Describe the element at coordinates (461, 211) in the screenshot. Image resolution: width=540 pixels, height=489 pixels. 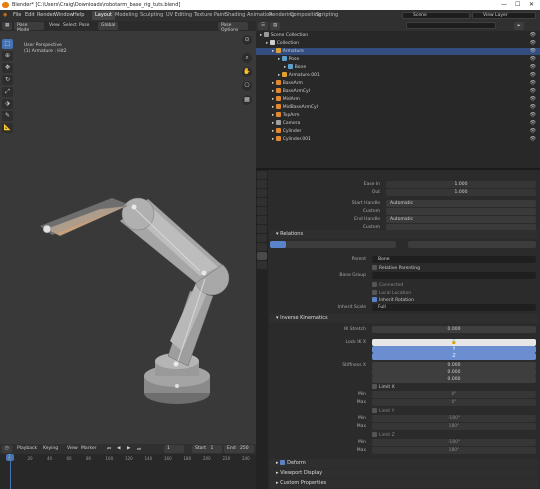
I see `start-custom-field` at that location.